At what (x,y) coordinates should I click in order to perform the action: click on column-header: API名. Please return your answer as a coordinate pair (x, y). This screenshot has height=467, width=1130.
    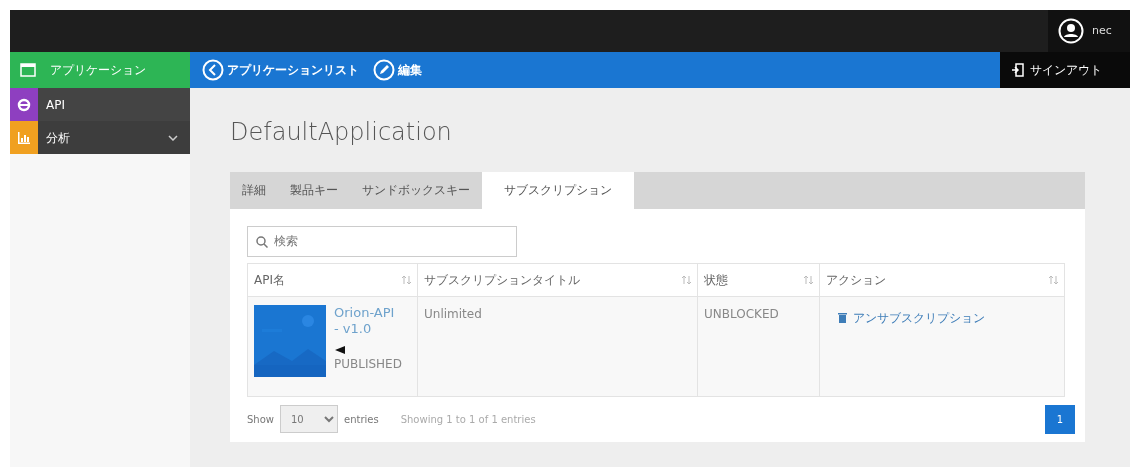
    Looking at the image, I should click on (332, 280).